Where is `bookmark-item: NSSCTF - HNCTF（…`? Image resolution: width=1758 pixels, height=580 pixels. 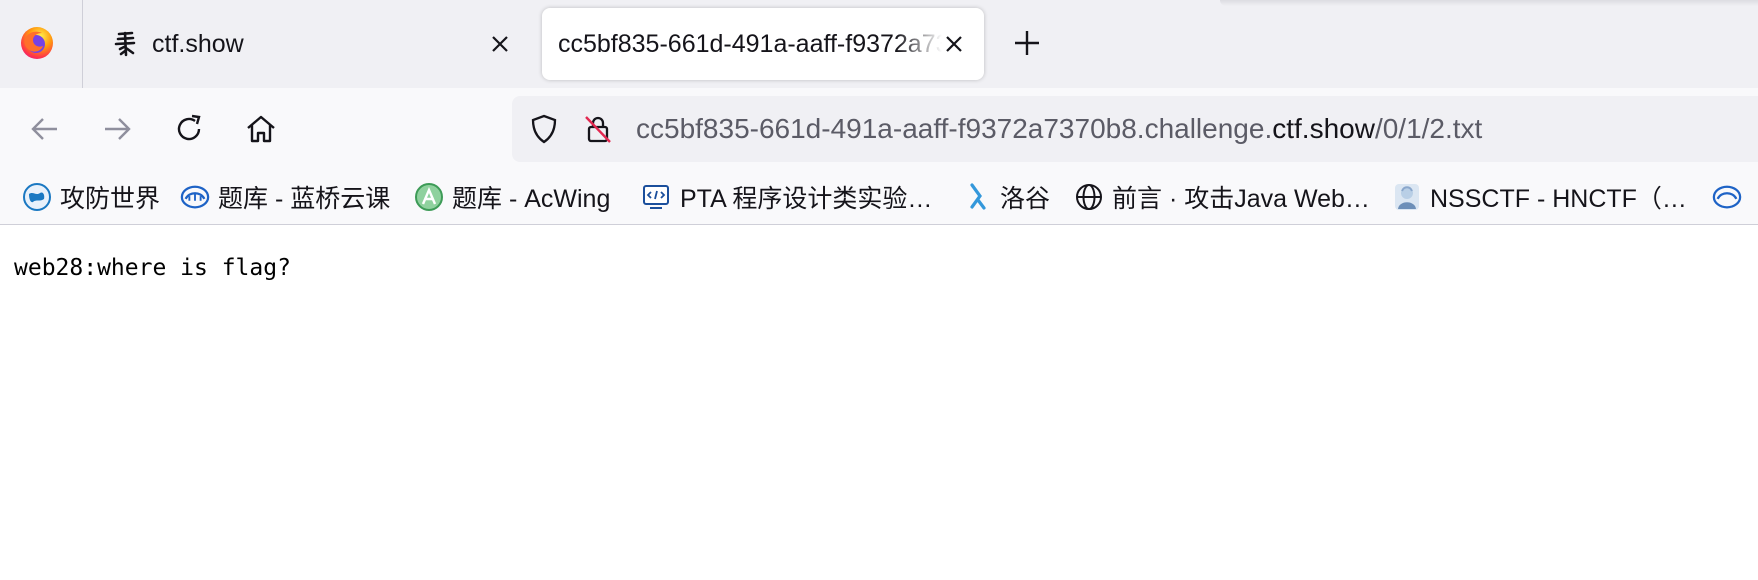 bookmark-item: NSSCTF - HNCTF（… is located at coordinates (1539, 197).